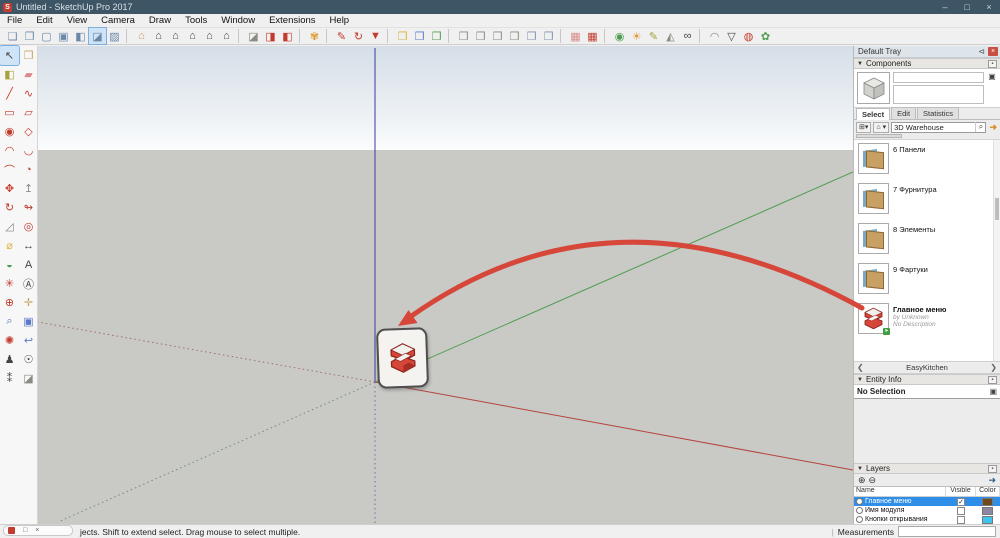 The height and width of the screenshot is (538, 1000). Describe the element at coordinates (938, 77) in the screenshot. I see `component-name-field` at that location.